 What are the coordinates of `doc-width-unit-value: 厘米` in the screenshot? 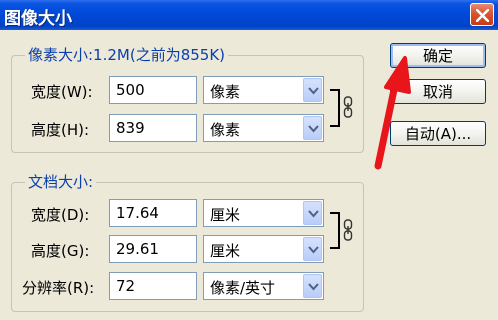 It's located at (225, 215).